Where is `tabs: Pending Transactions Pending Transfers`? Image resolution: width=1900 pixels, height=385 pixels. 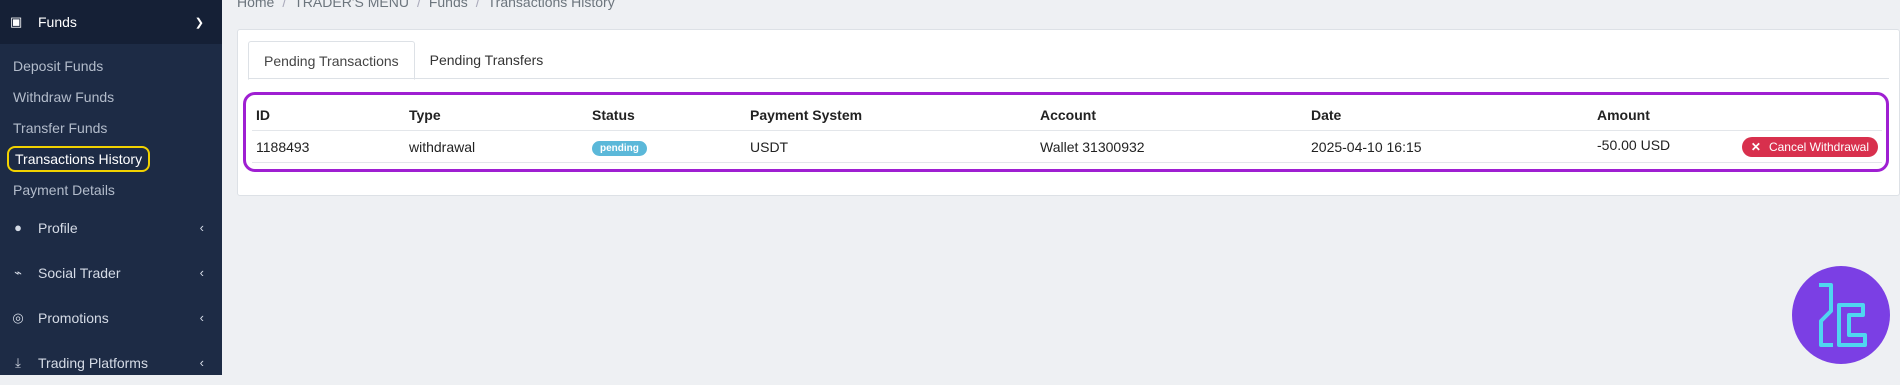 tabs: Pending Transactions Pending Transfers is located at coordinates (403, 60).